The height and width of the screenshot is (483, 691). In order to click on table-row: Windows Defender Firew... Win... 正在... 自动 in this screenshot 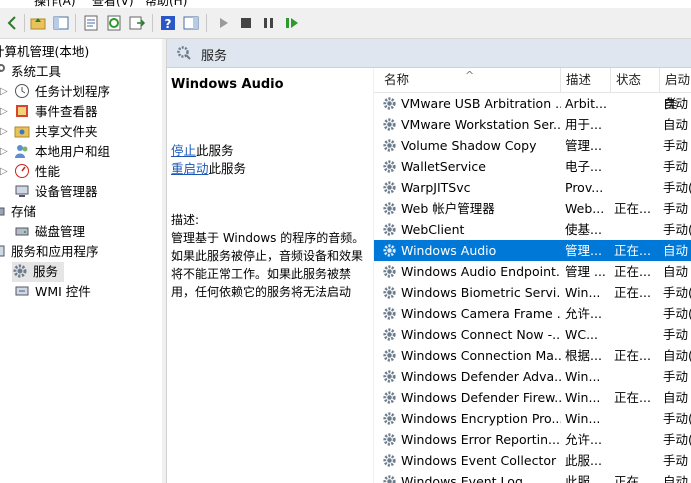, I will do `click(532, 397)`.